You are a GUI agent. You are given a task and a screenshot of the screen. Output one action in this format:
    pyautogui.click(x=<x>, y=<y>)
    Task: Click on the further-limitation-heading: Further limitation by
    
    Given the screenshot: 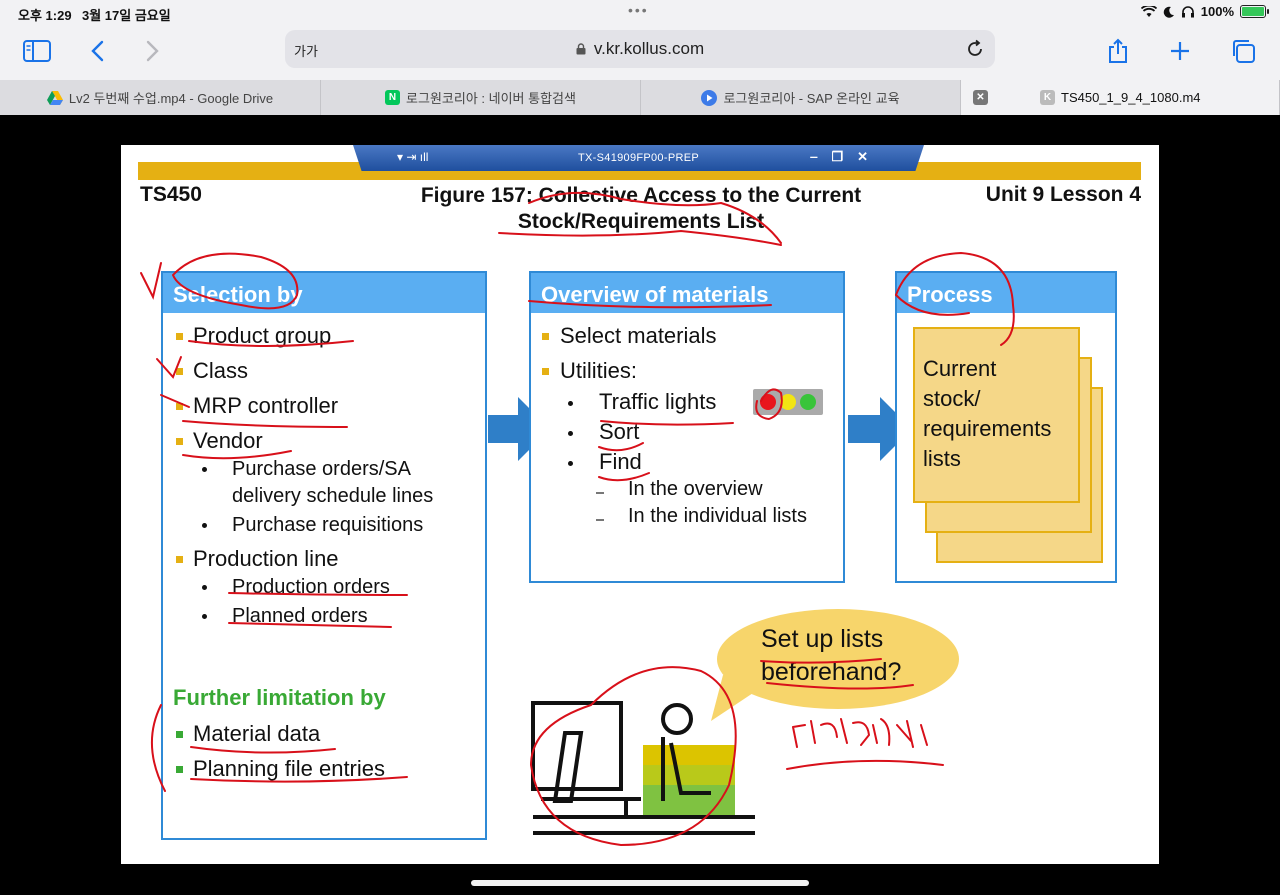 What is the action you would take?
    pyautogui.click(x=279, y=697)
    